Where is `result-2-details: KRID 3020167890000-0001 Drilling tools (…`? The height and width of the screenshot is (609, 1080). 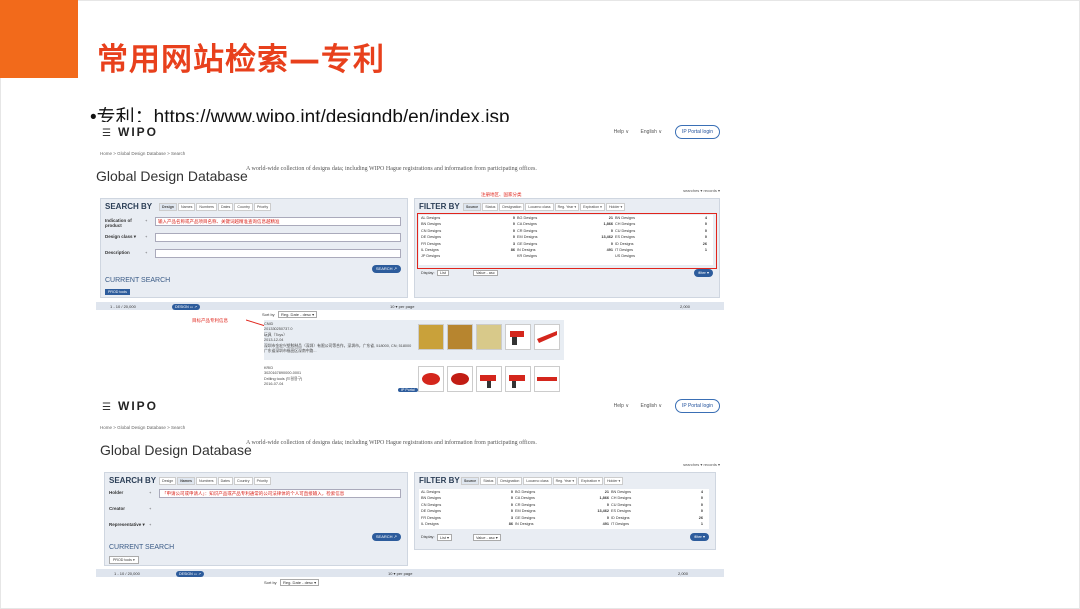 result-2-details: KRID 3020167890000-0001 Drilling tools (… is located at coordinates (339, 377).